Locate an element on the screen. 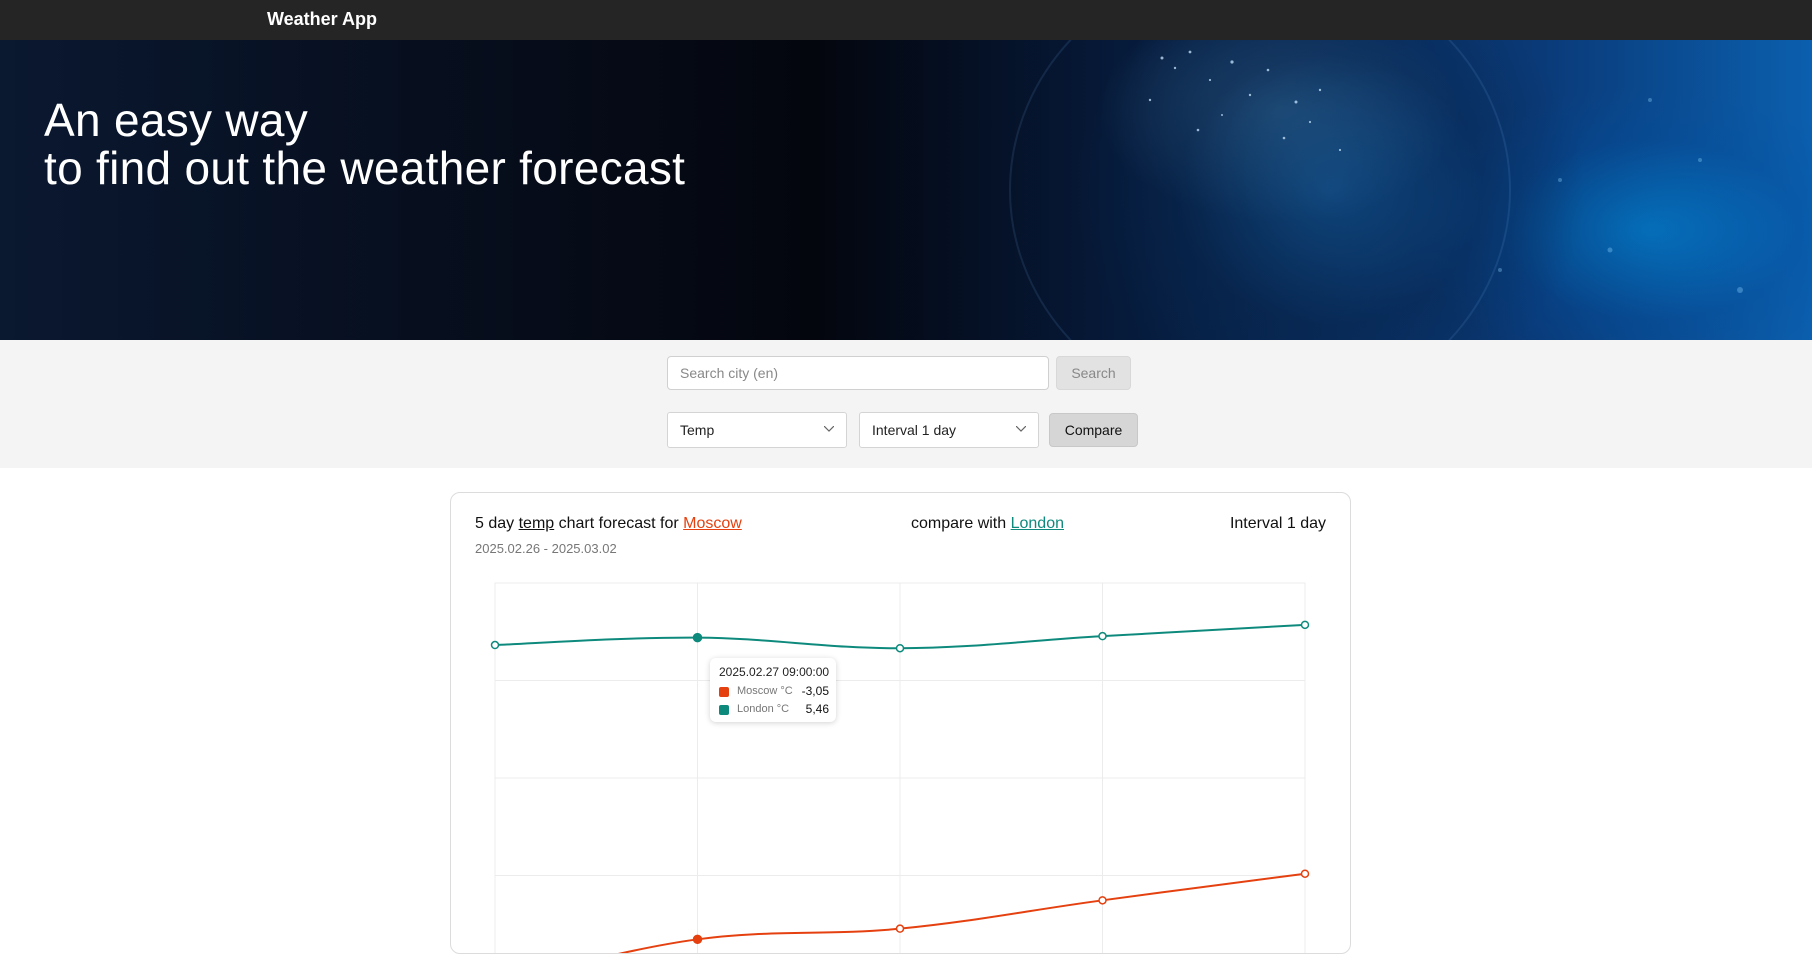 The height and width of the screenshot is (954, 1812). moscow-legend-swatch is located at coordinates (724, 692).